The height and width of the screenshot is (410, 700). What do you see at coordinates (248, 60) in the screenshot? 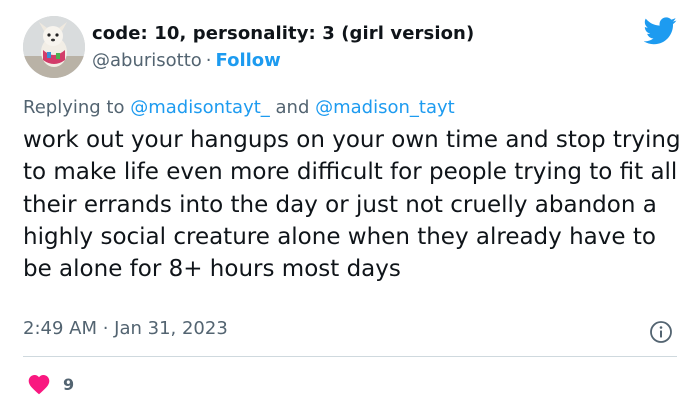
I see `follow-button: Follow` at bounding box center [248, 60].